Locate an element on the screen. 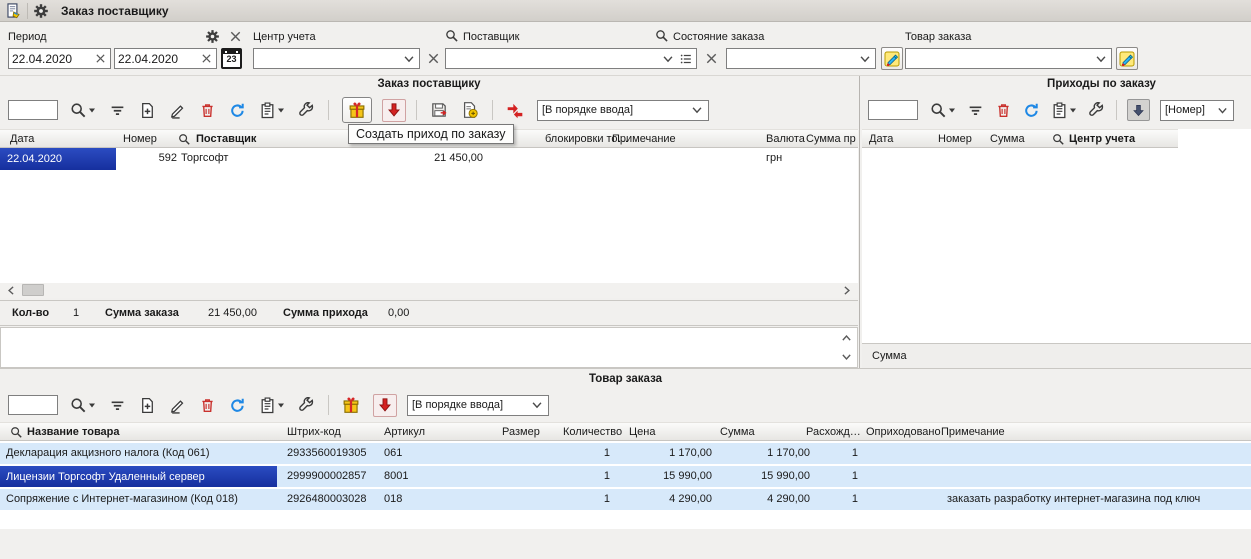 The width and height of the screenshot is (1251, 559). receipts-grid-header: Дата Номер Сумма Центр учета is located at coordinates (1020, 138).